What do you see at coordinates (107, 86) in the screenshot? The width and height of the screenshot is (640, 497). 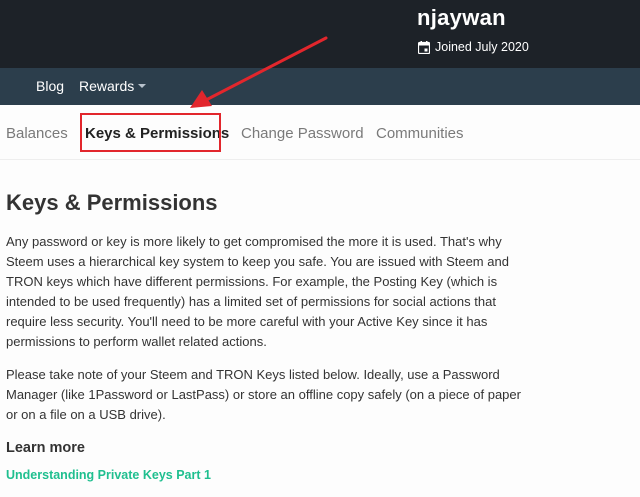 I see `nav-rewards-label: Rewards` at bounding box center [107, 86].